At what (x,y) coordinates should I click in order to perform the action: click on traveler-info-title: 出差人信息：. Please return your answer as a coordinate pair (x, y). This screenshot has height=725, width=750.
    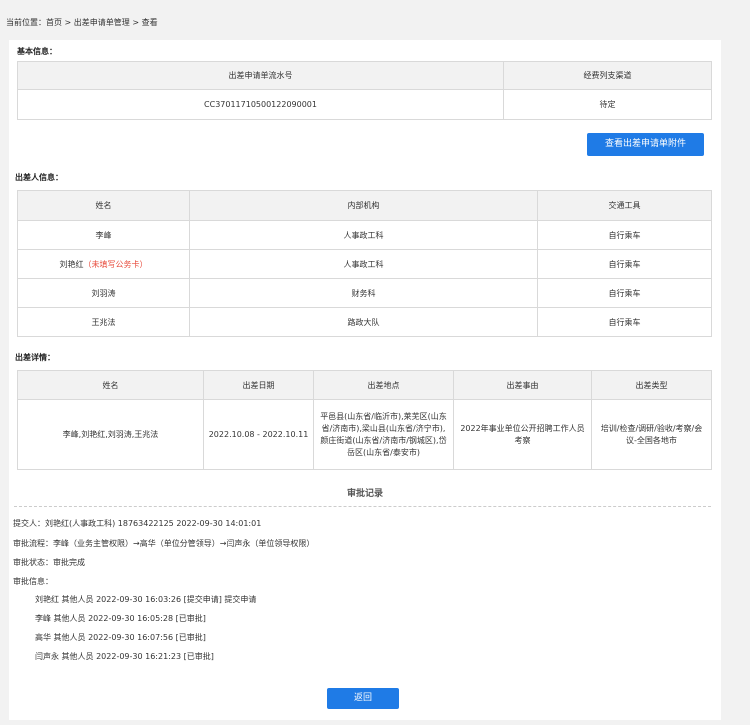
    Looking at the image, I should click on (39, 177).